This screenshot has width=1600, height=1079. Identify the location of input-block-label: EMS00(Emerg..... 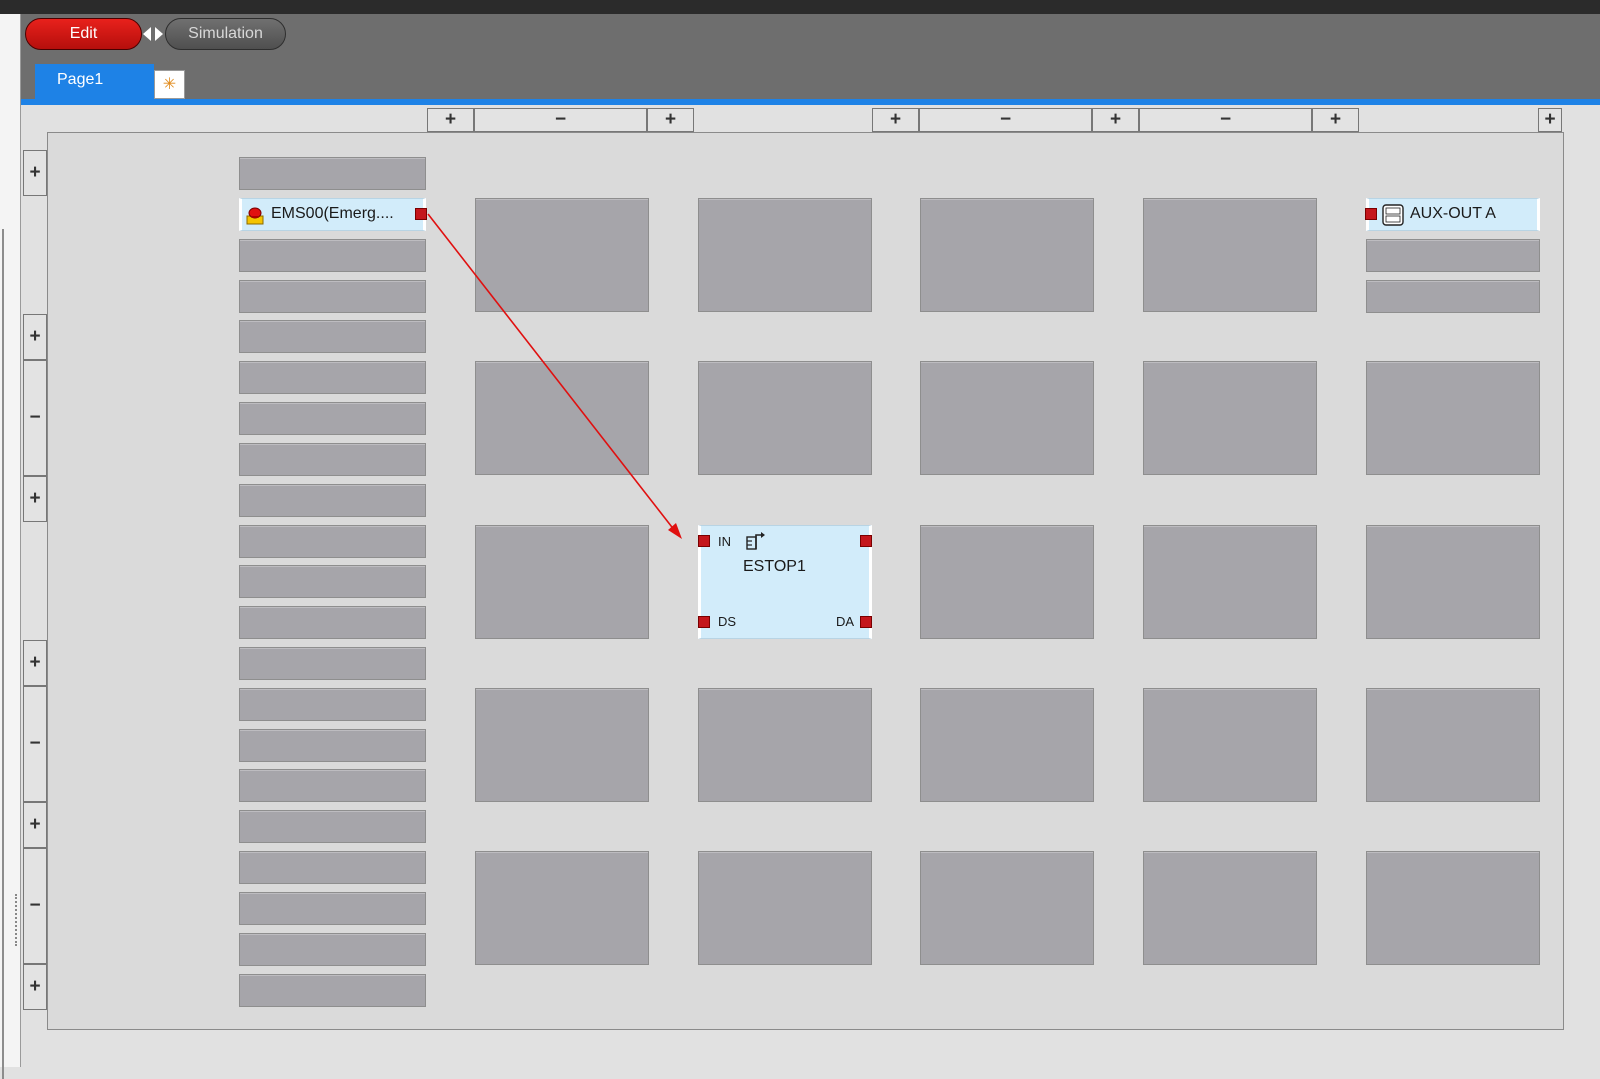
(332, 213).